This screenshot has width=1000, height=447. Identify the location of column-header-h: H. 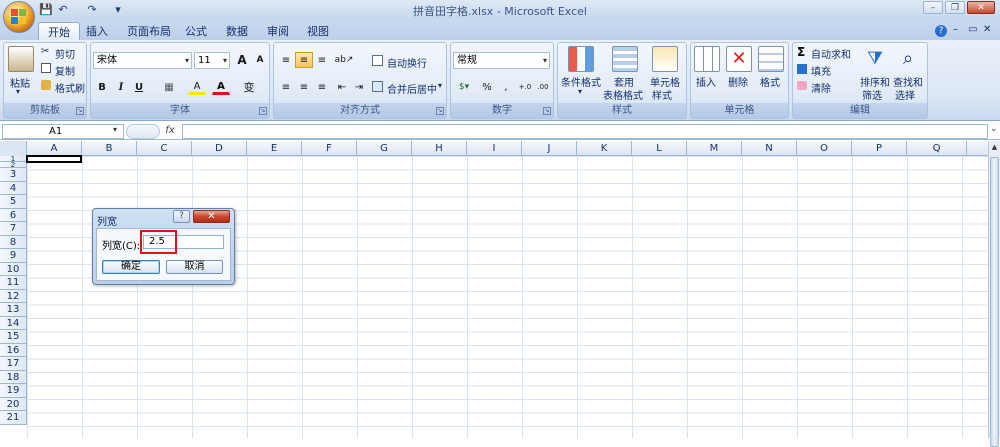
(439, 148).